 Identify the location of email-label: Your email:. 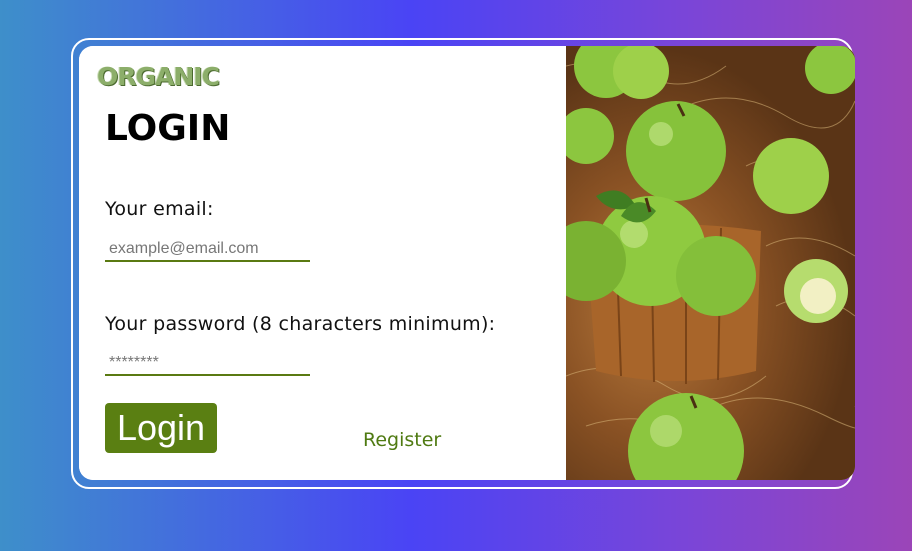
(159, 209).